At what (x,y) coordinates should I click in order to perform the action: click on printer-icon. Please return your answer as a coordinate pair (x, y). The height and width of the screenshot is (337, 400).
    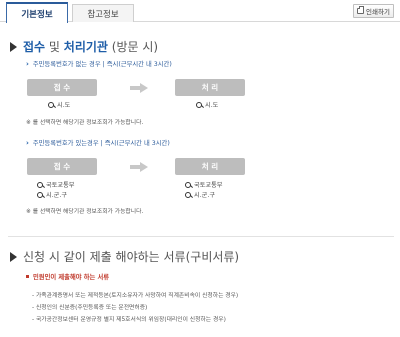
    Looking at the image, I should click on (361, 10).